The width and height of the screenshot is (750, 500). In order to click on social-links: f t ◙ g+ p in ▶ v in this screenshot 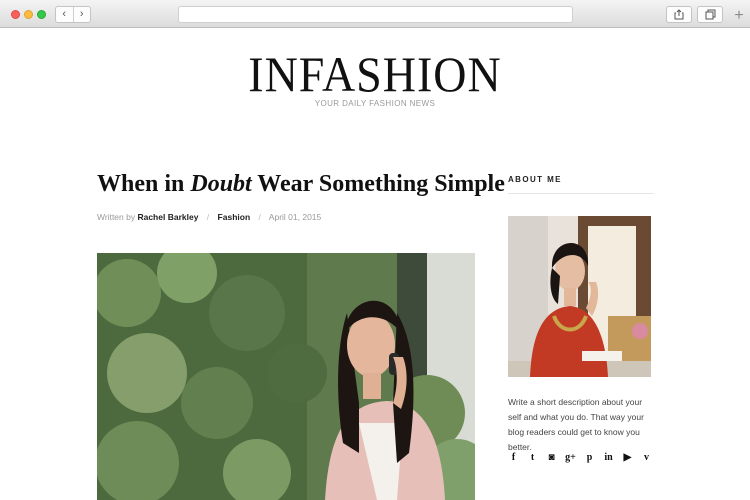, I will do `click(580, 458)`.